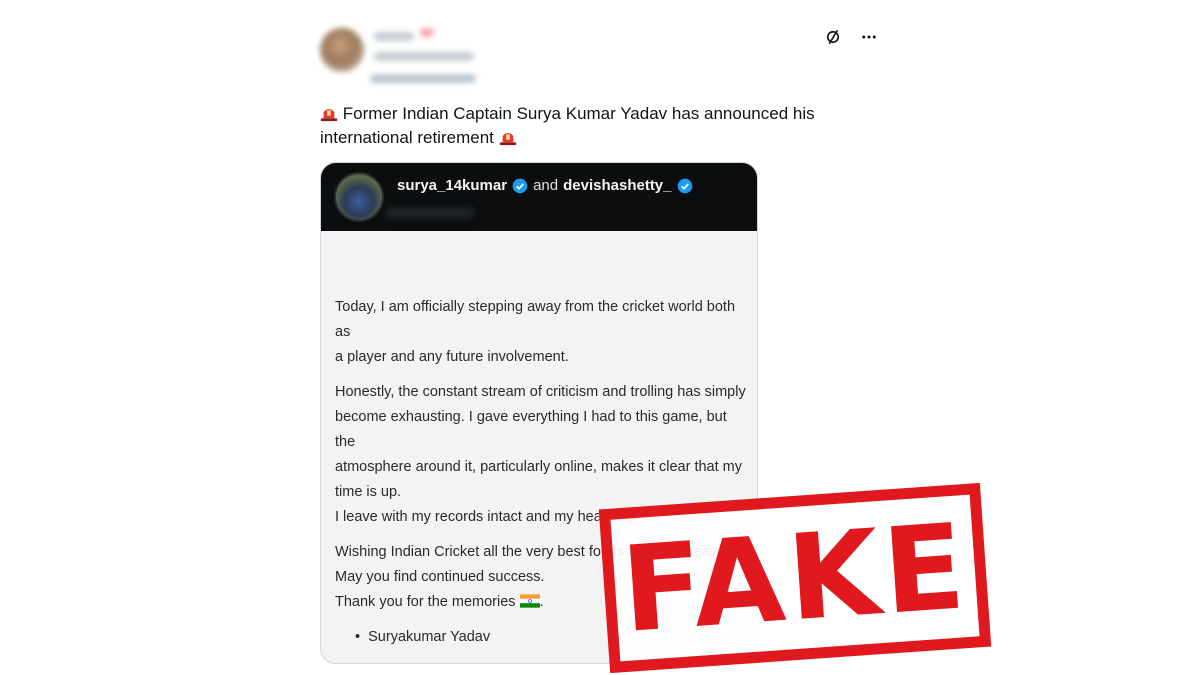  Describe the element at coordinates (833, 37) in the screenshot. I see `mute-icon` at that location.